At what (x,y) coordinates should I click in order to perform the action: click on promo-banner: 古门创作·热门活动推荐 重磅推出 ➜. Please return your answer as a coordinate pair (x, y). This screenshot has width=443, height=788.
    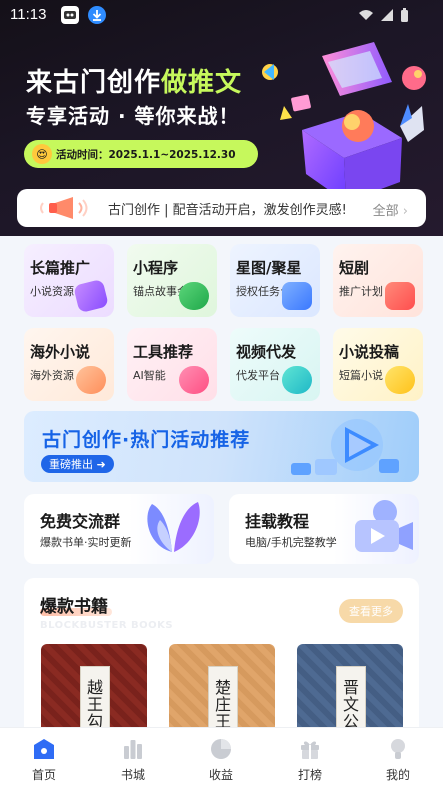
    Looking at the image, I should click on (221, 446).